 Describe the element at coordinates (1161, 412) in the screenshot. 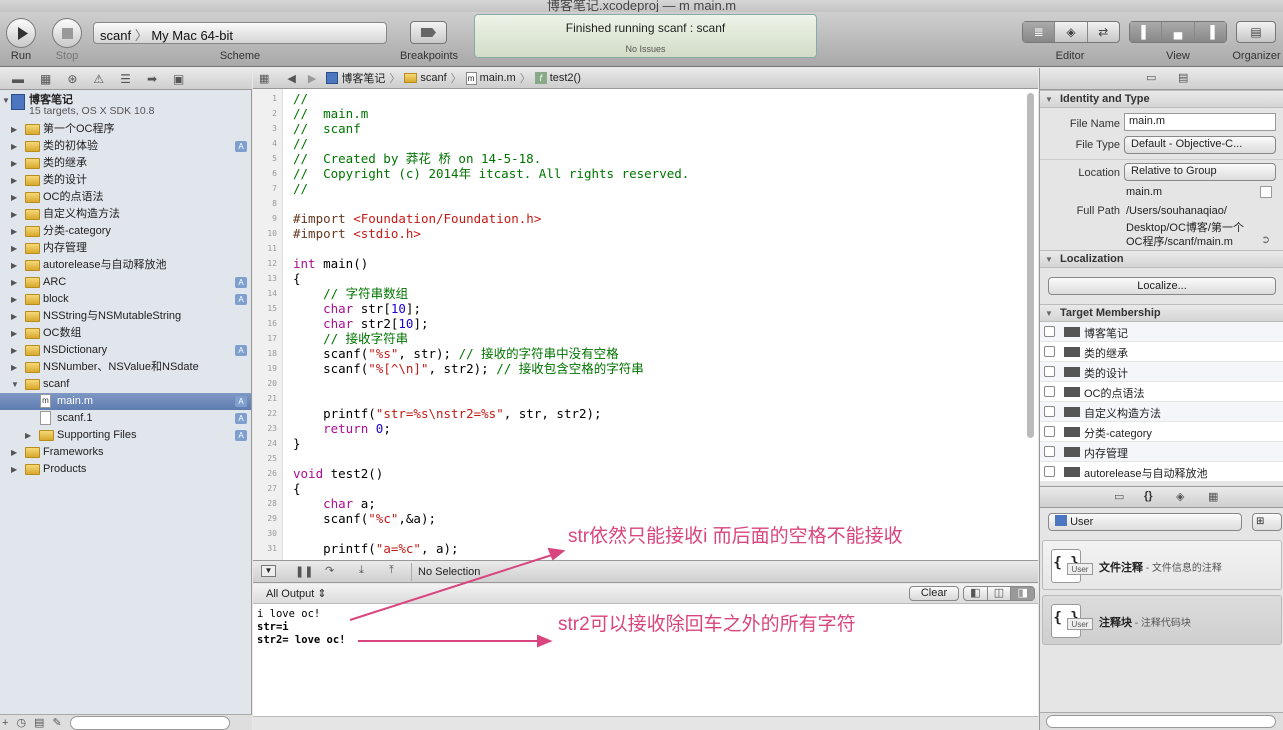

I see `target-row: 自定义构造方法` at that location.